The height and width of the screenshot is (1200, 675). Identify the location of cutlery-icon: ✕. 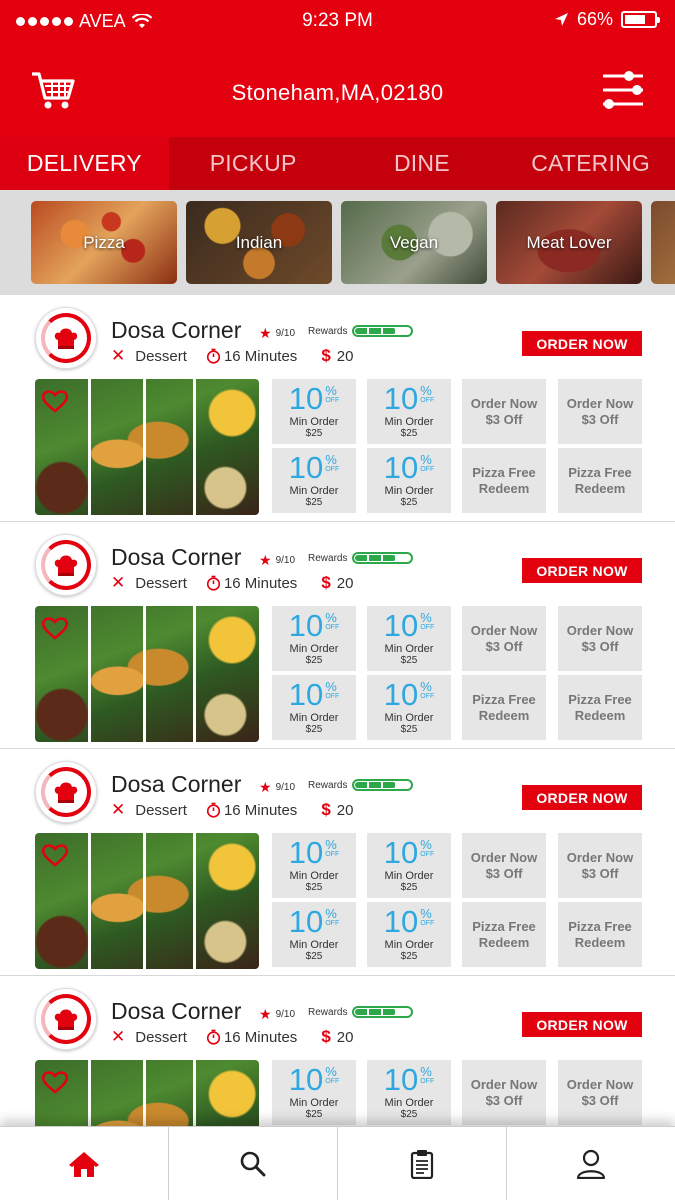
(118, 355).